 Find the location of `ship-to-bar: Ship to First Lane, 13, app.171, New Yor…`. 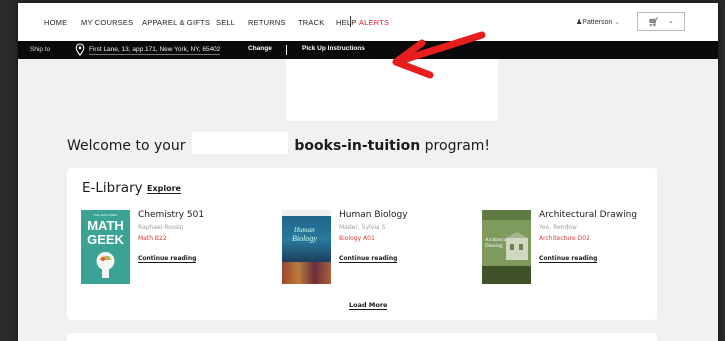

ship-to-bar: Ship to First Lane, 13, app.171, New Yor… is located at coordinates (368, 50).